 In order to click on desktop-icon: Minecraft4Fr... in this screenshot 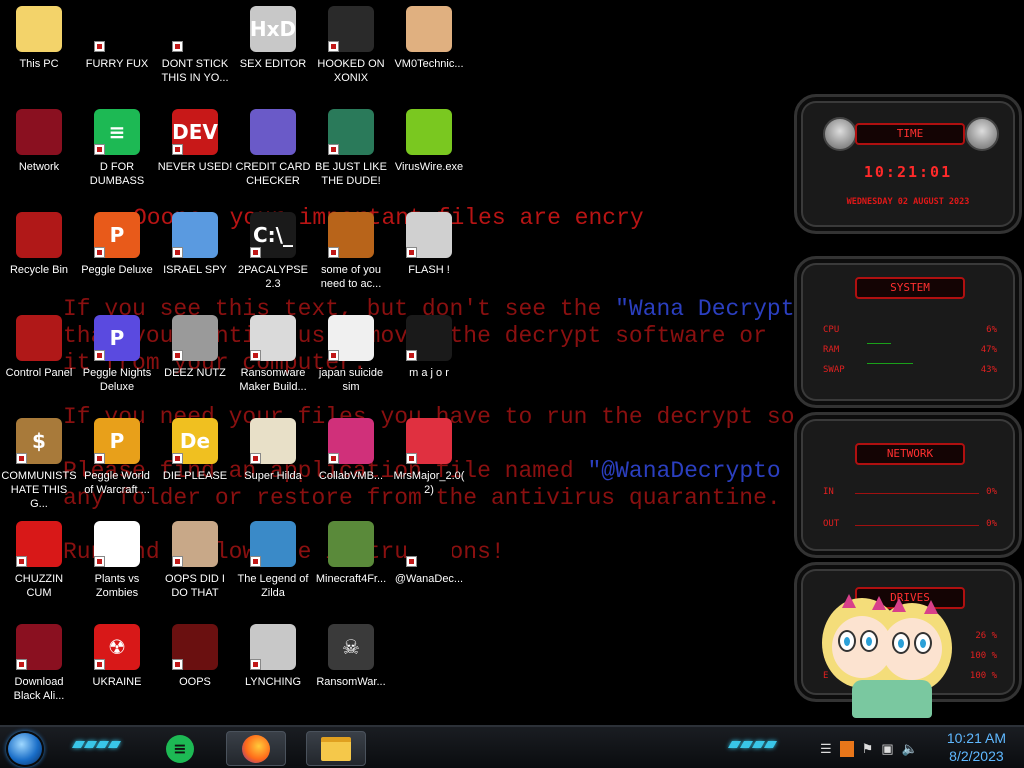, I will do `click(351, 565)`.